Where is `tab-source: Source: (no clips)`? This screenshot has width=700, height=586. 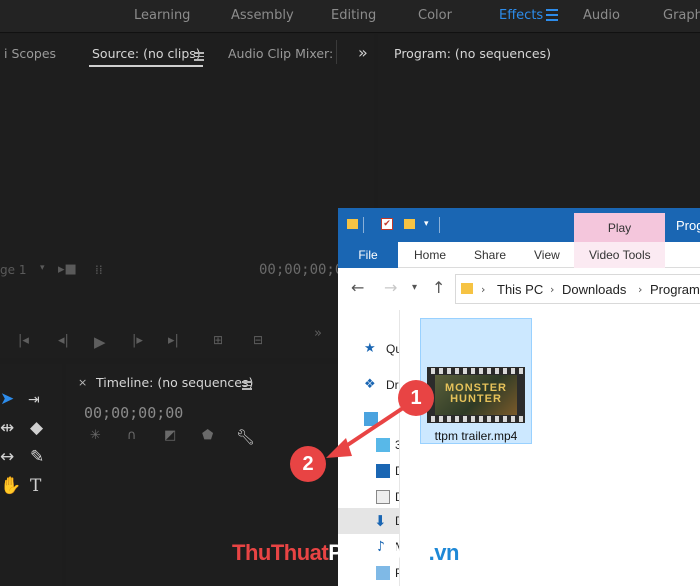 tab-source: Source: (no clips) is located at coordinates (146, 53).